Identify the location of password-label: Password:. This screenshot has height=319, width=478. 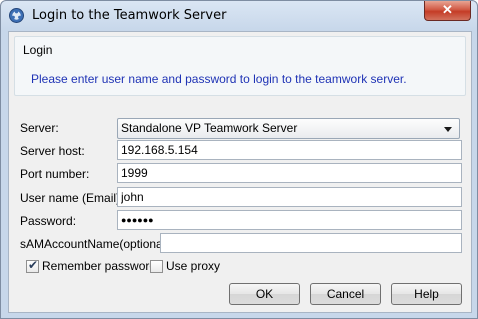
(48, 221).